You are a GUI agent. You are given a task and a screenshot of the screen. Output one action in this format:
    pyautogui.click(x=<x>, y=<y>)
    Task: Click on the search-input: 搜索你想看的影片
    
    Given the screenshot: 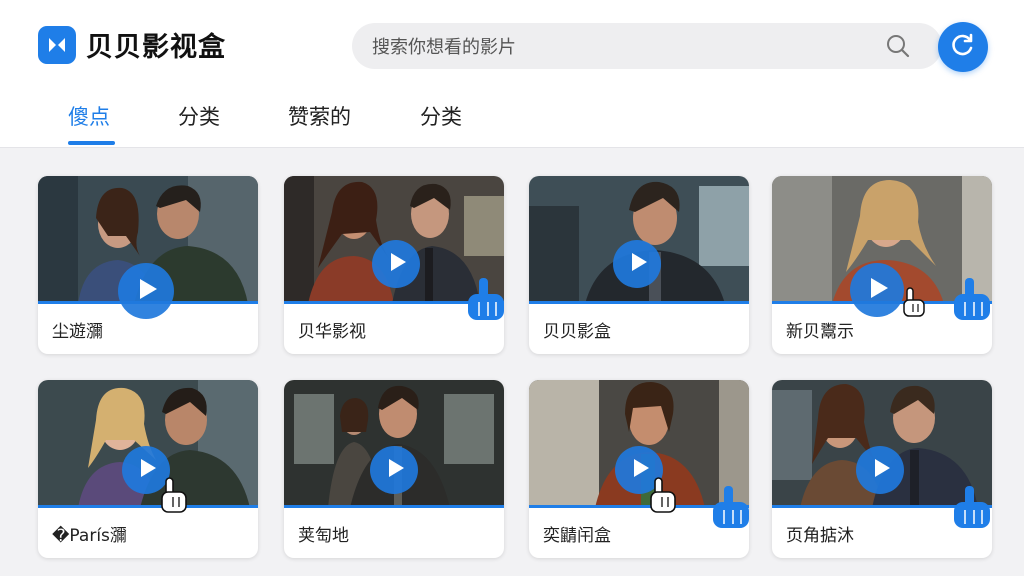 What is the action you would take?
    pyautogui.click(x=628, y=46)
    